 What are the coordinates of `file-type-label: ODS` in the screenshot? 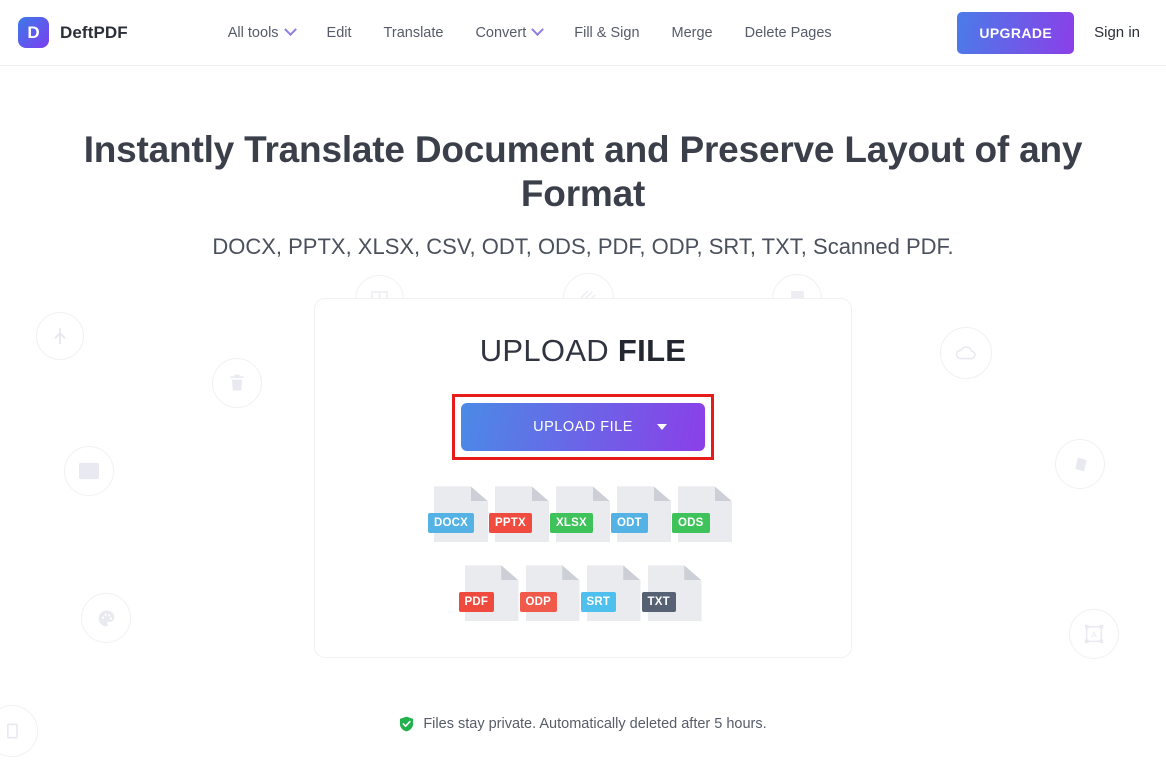 It's located at (691, 523).